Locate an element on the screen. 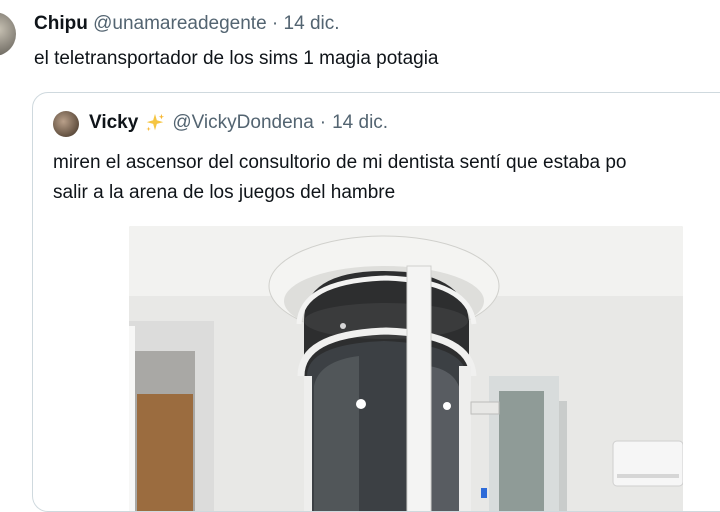 The image size is (720, 512). author-avatar is located at coordinates (8, 34).